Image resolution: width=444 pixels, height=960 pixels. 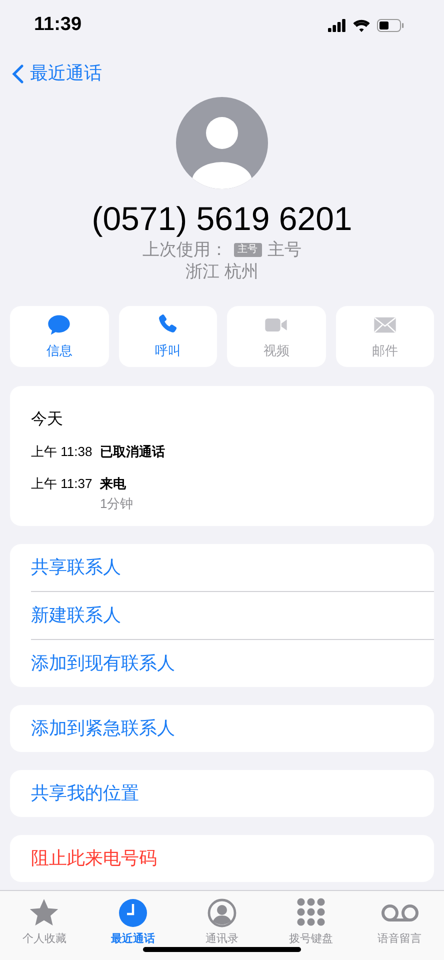 I want to click on call-time: 上午 11:38, so click(x=62, y=451).